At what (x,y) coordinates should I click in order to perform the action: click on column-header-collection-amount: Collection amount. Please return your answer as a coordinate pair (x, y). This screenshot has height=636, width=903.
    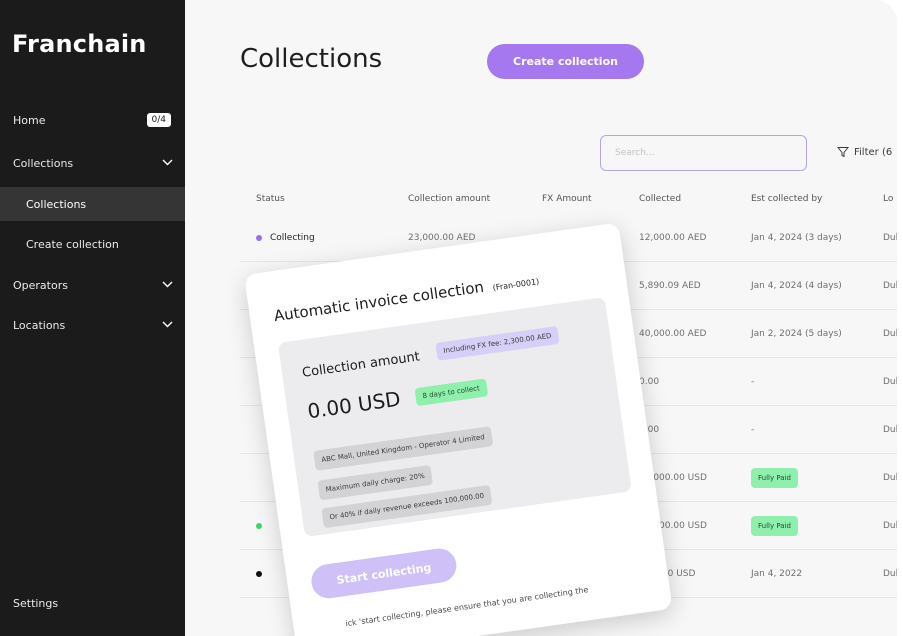
    Looking at the image, I should click on (449, 199).